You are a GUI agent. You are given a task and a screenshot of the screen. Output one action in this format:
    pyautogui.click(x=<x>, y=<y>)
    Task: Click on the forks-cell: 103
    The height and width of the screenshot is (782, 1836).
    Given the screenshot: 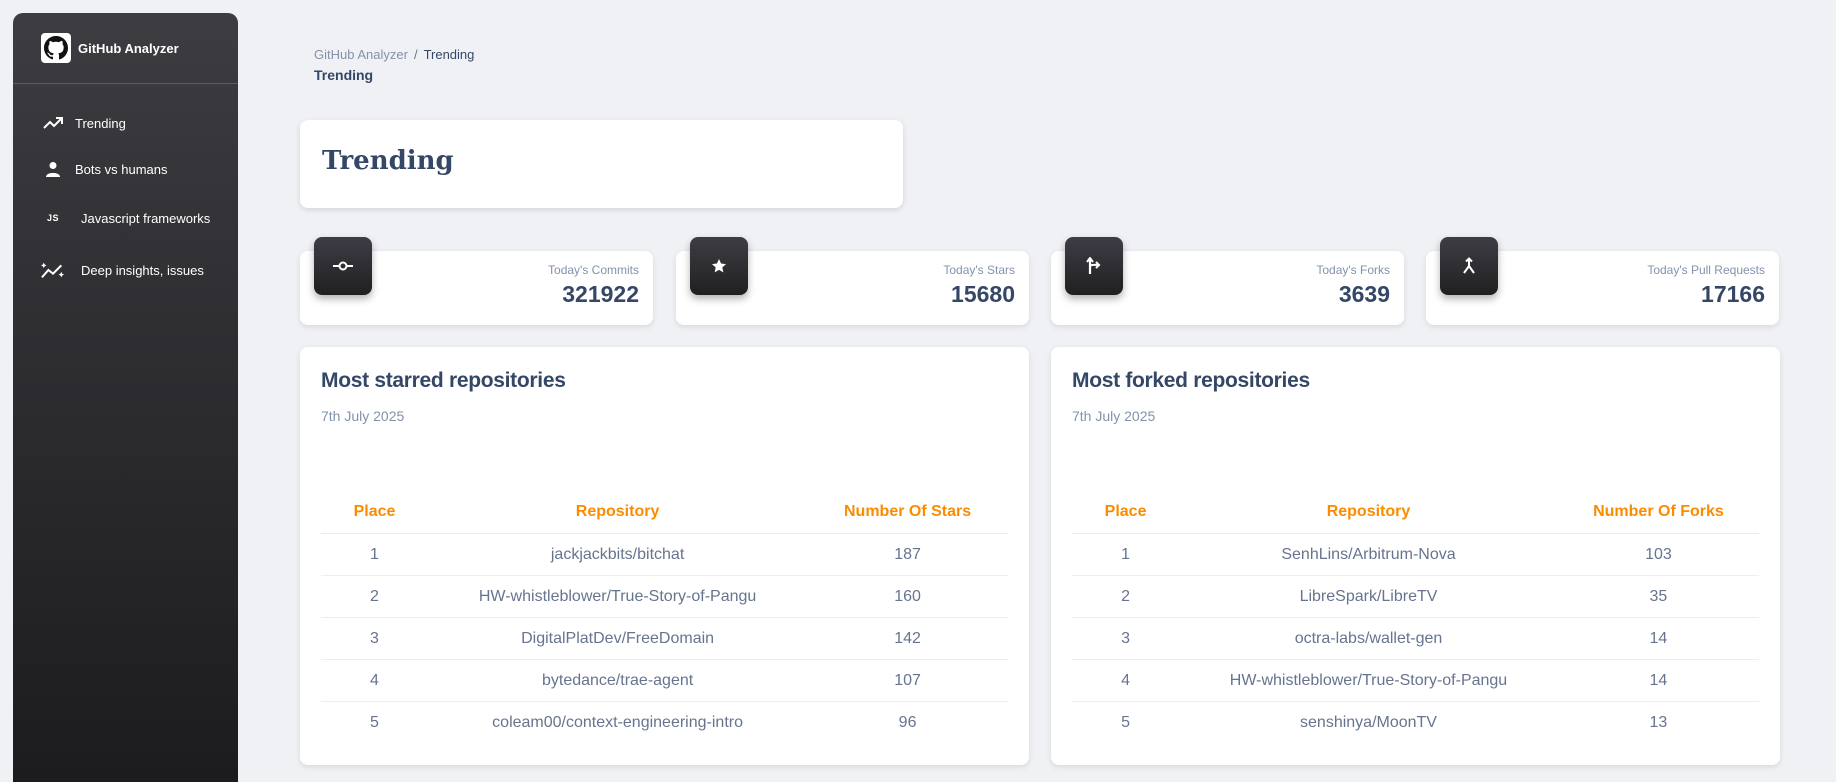 What is the action you would take?
    pyautogui.click(x=1658, y=554)
    